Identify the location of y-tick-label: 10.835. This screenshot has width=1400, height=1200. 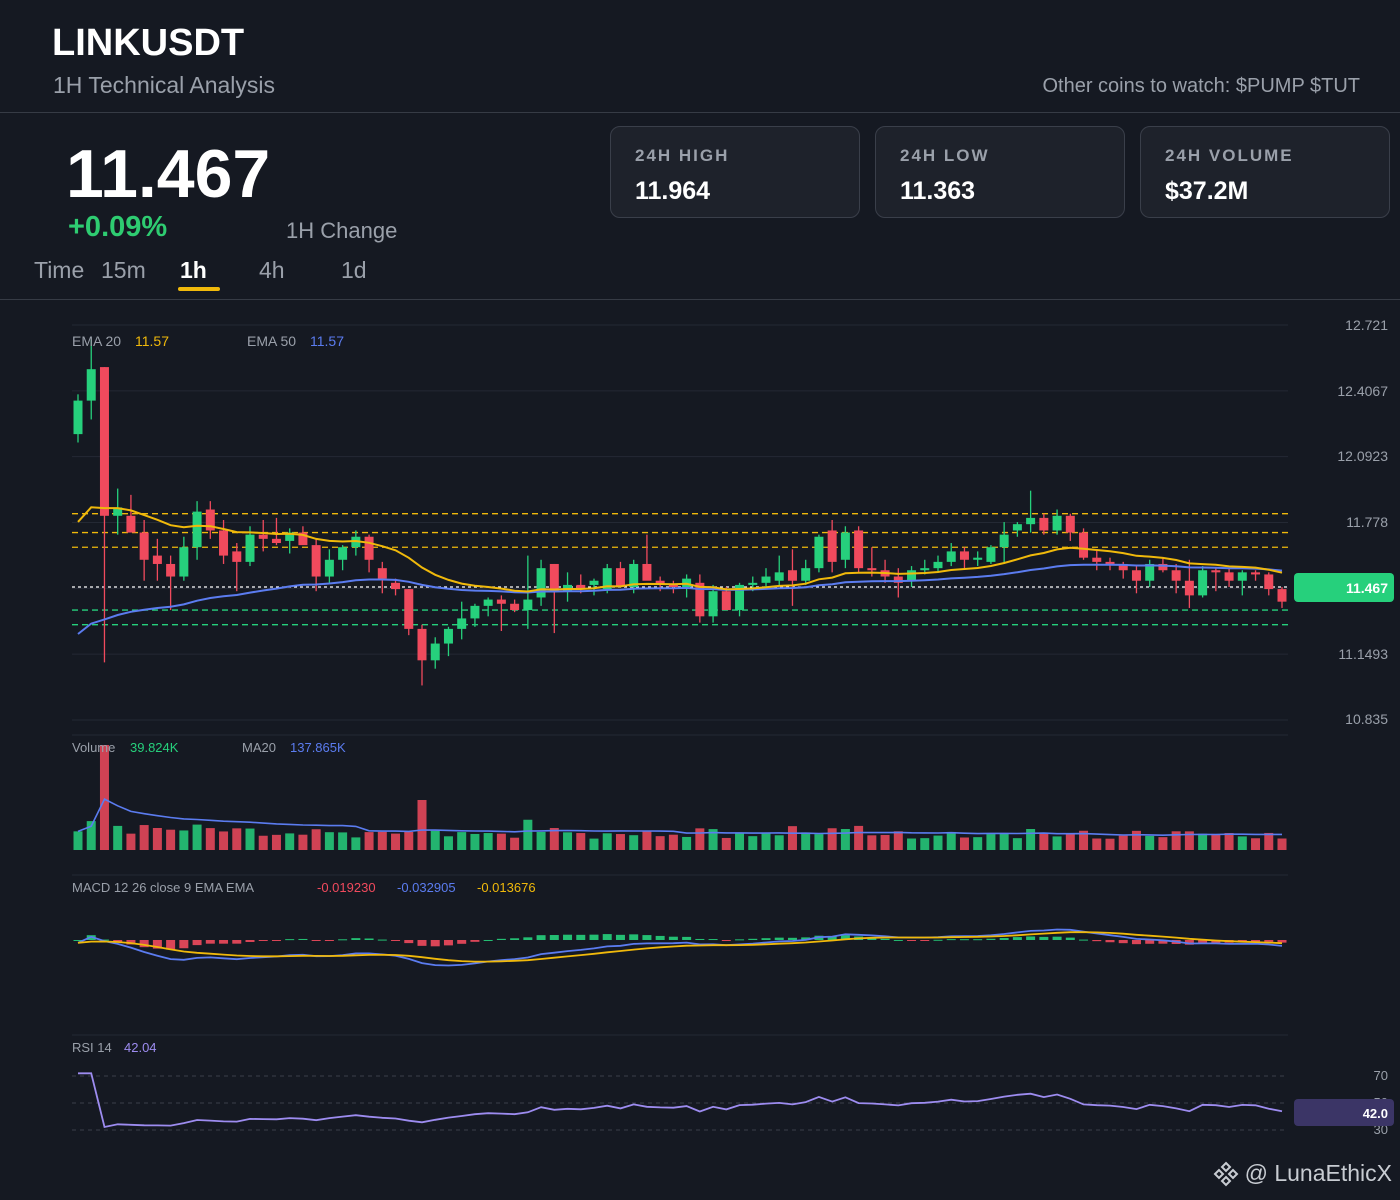
(1366, 719).